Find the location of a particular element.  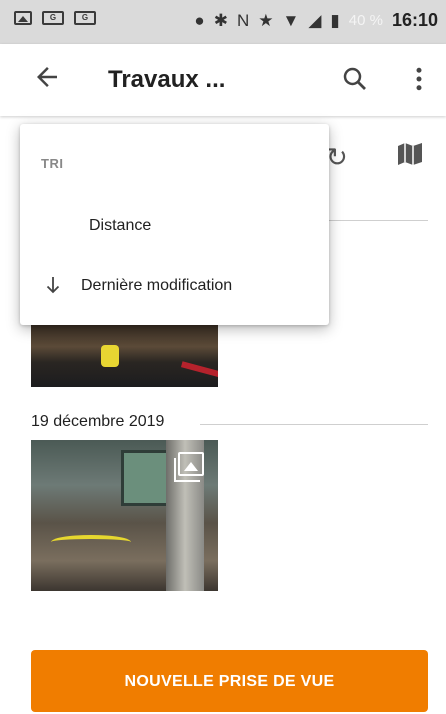

image-icon is located at coordinates (23, 18).